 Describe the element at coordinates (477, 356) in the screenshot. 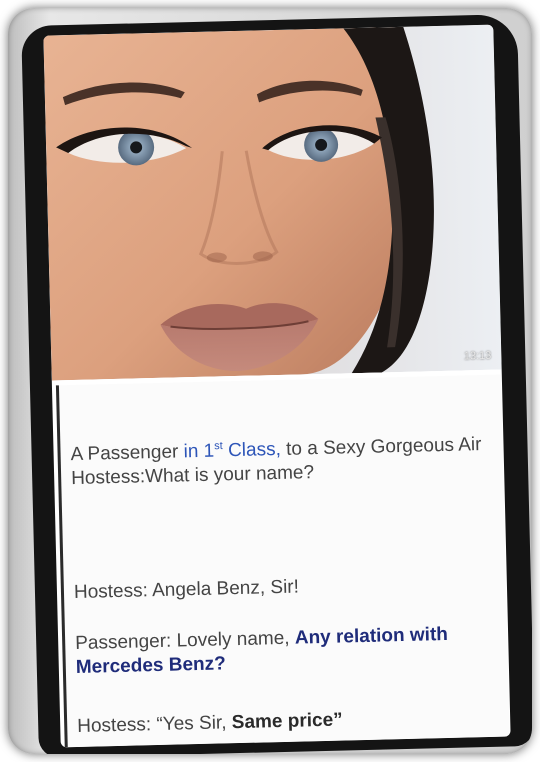

I see `photo-timestamp: 13:13` at that location.